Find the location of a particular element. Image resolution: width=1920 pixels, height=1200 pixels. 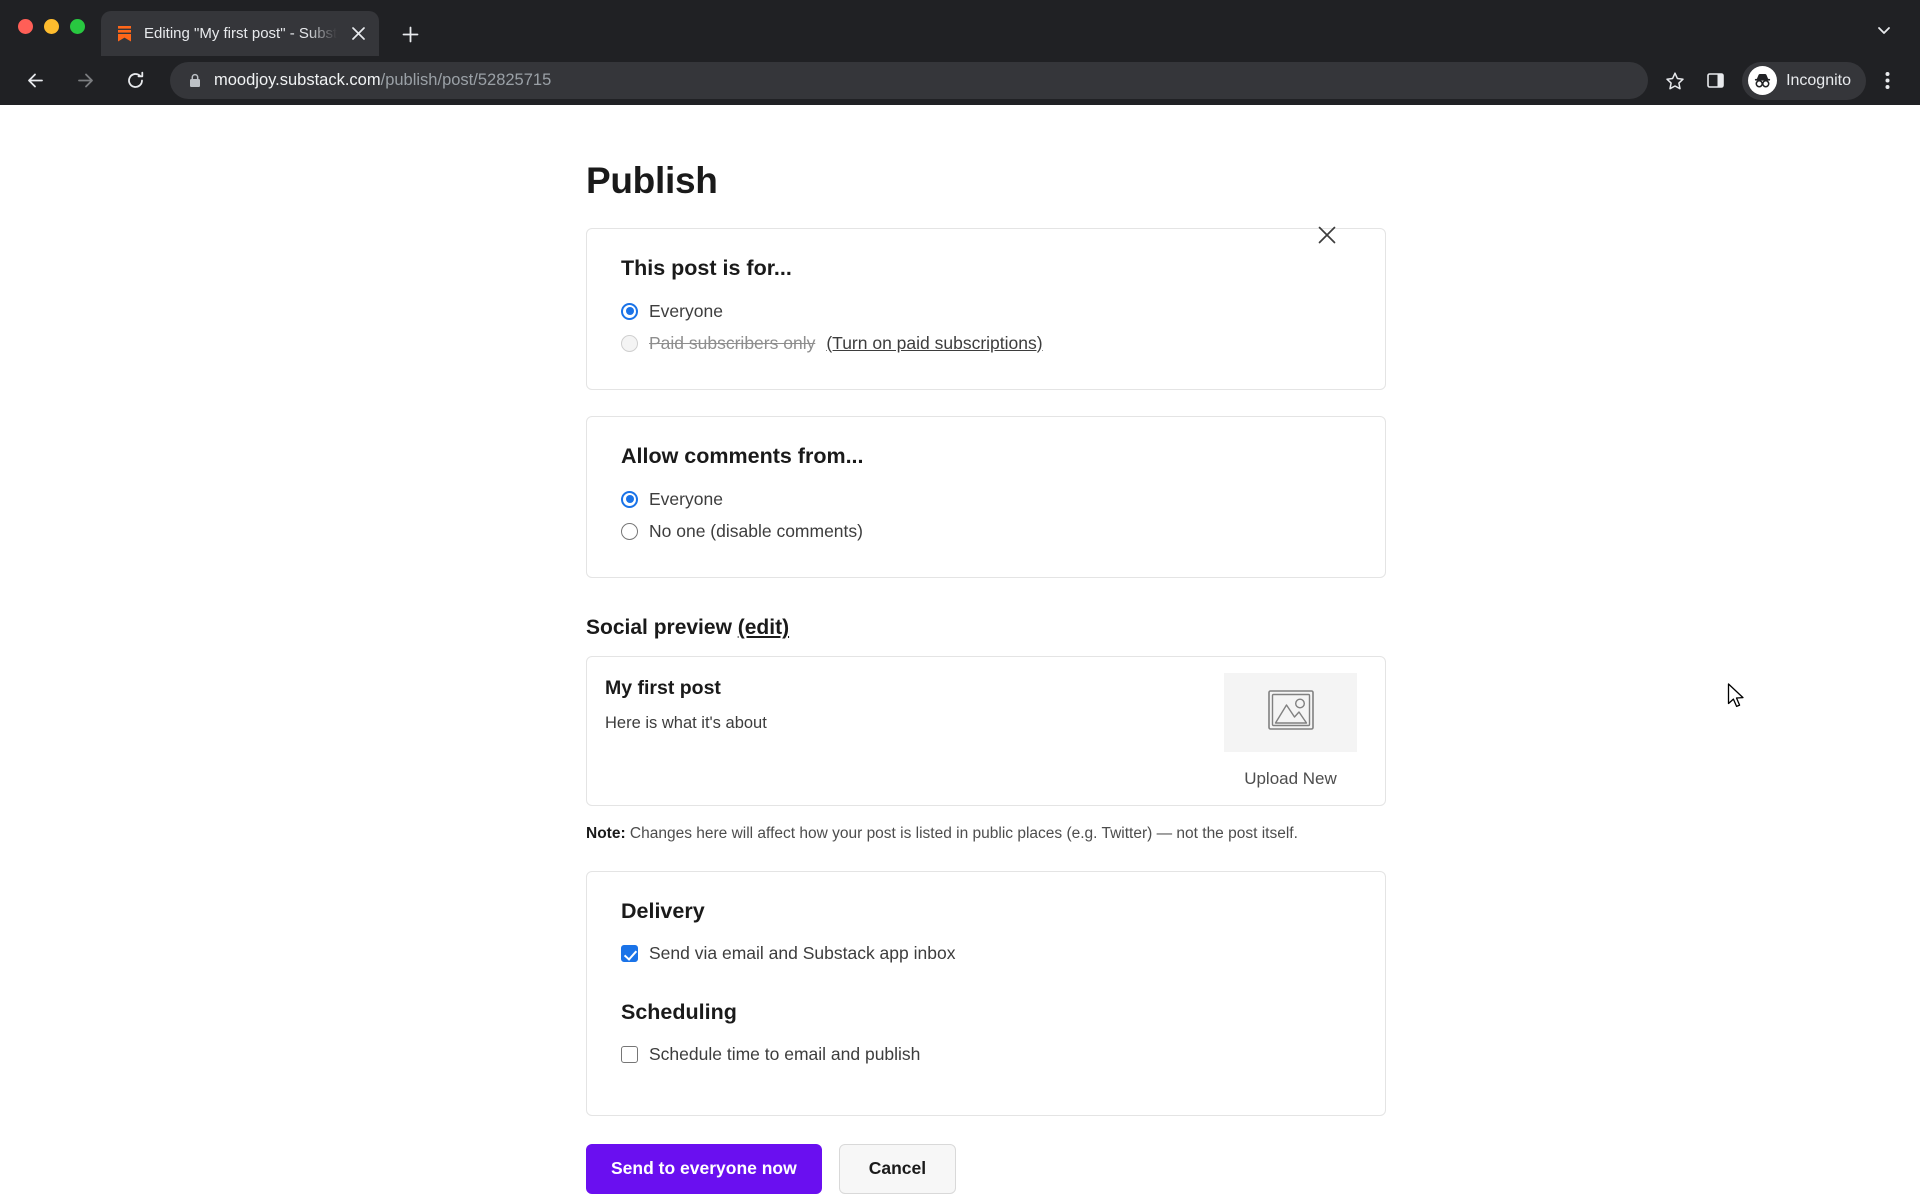

social-preview-text: My first post Here is what it's about is located at coordinates (912, 731).